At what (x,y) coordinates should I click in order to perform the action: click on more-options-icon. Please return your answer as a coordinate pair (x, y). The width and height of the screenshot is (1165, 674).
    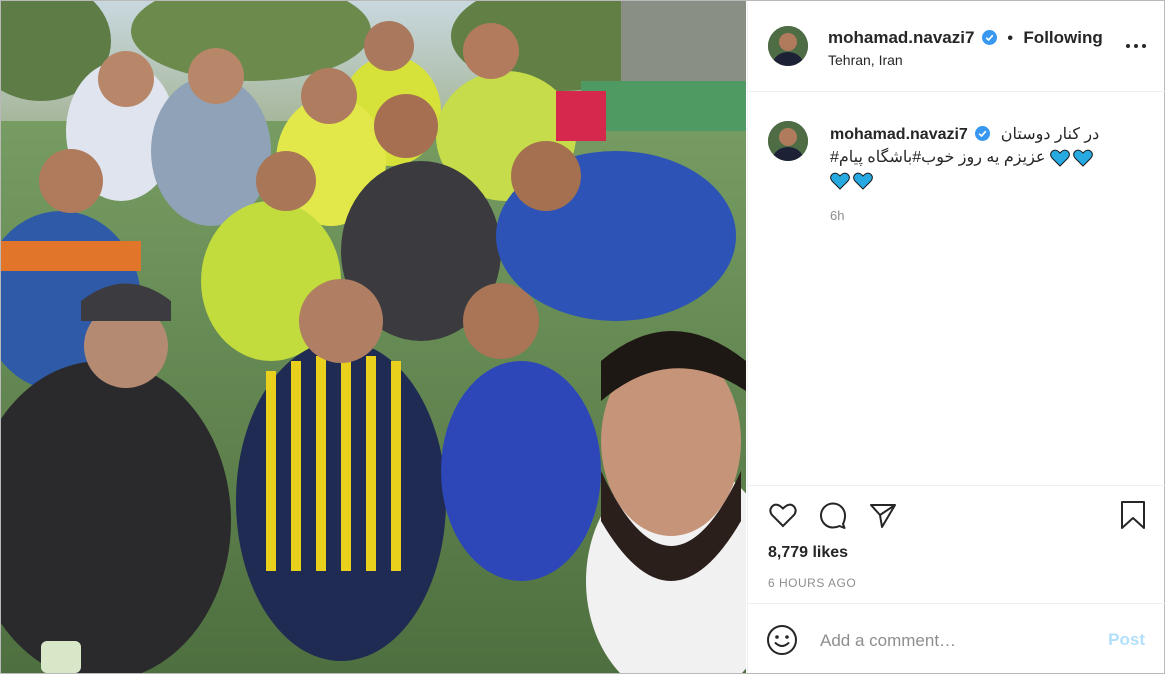
    Looking at the image, I should click on (1136, 46).